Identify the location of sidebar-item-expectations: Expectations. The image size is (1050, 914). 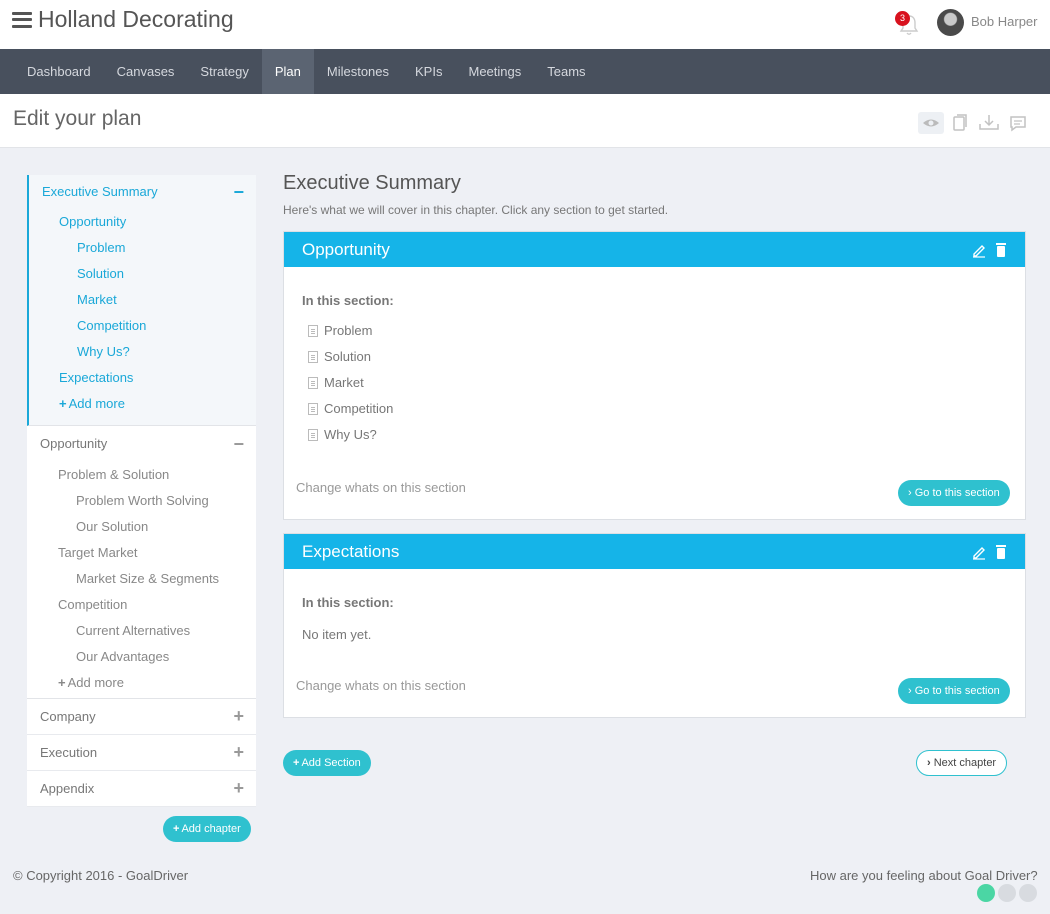
(142, 378).